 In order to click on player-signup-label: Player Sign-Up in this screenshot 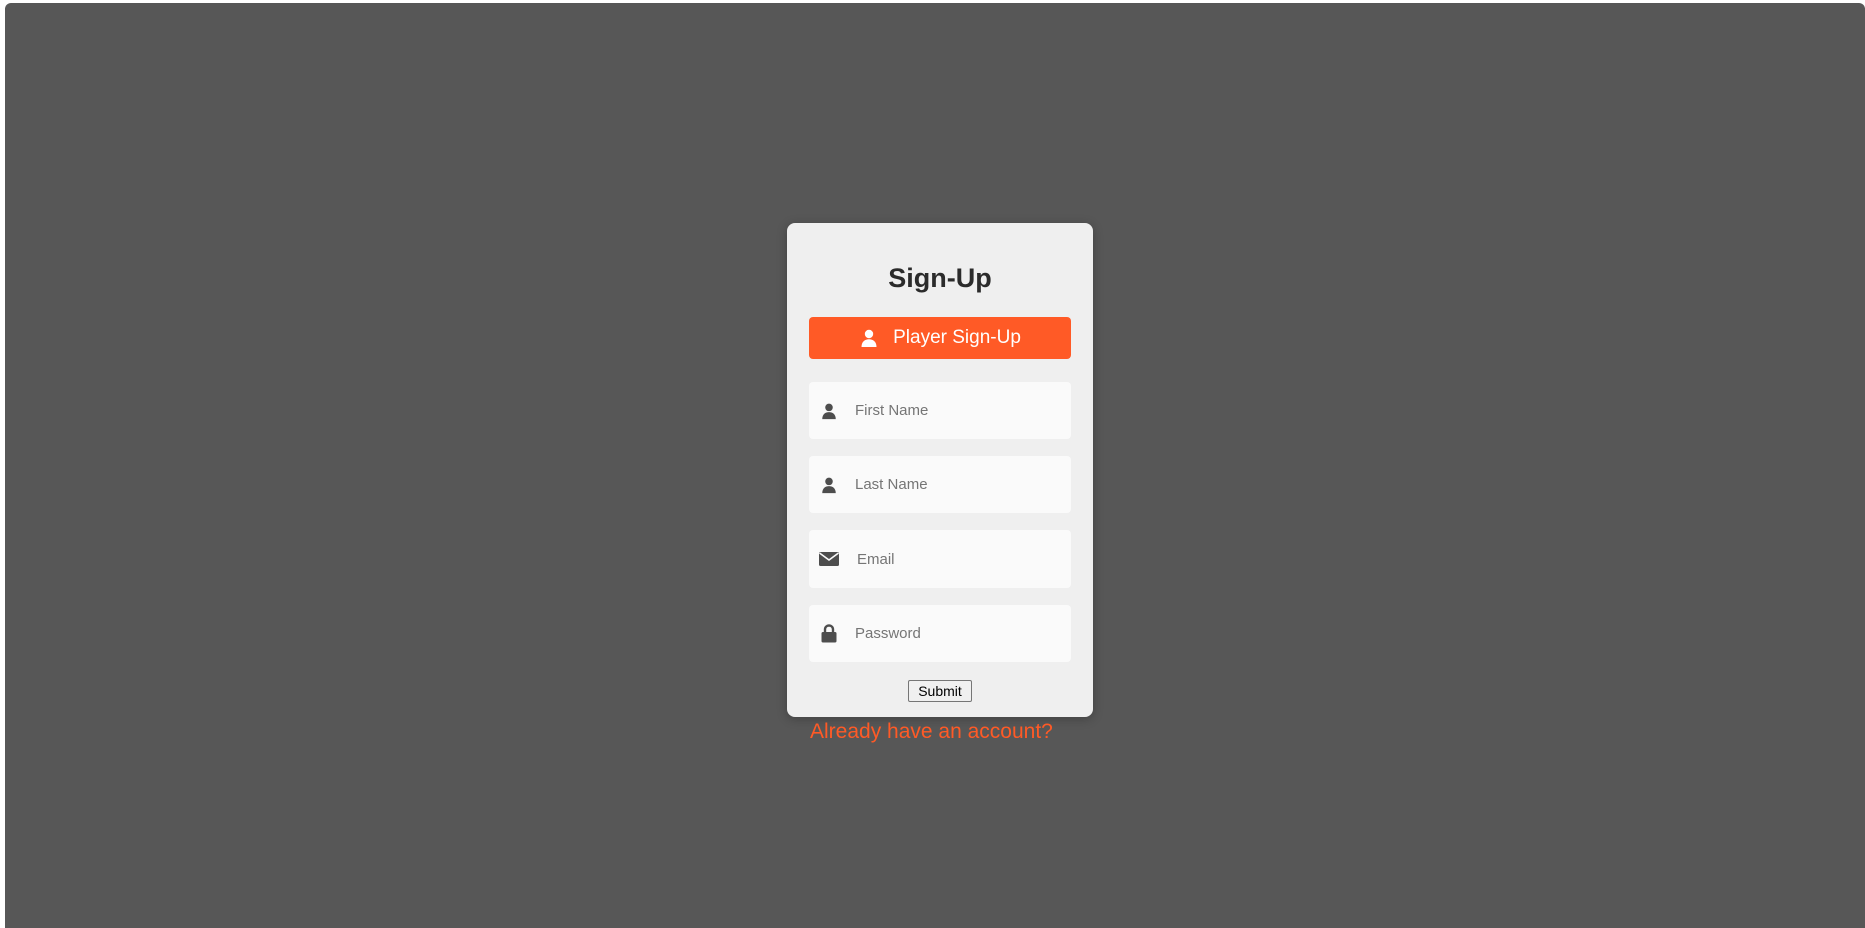, I will do `click(957, 337)`.